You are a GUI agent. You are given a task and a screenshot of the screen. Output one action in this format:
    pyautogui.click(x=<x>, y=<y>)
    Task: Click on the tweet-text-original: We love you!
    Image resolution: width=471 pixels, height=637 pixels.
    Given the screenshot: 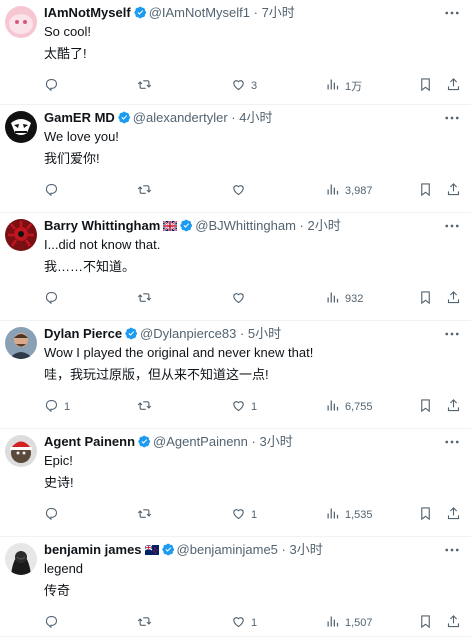 What is the action you would take?
    pyautogui.click(x=81, y=136)
    